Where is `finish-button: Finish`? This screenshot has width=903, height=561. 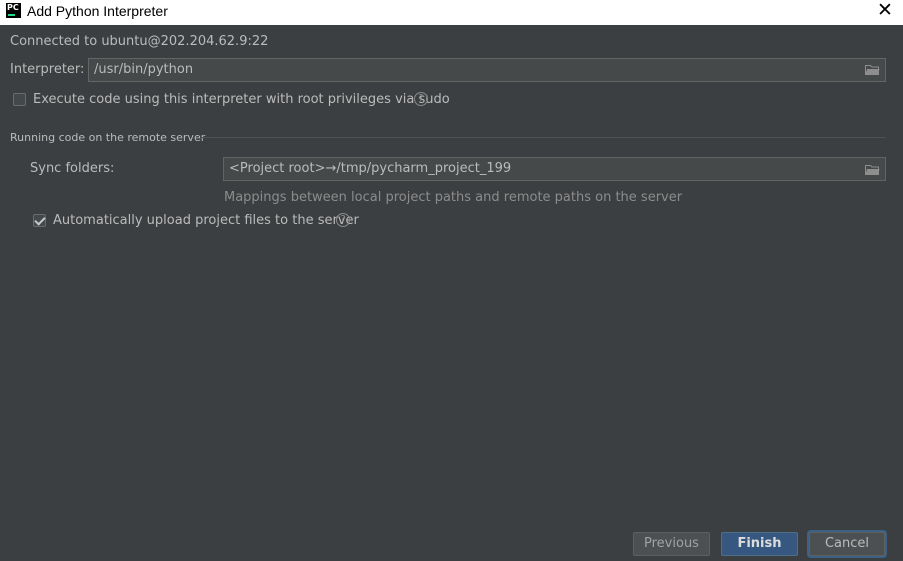
finish-button: Finish is located at coordinates (759, 544).